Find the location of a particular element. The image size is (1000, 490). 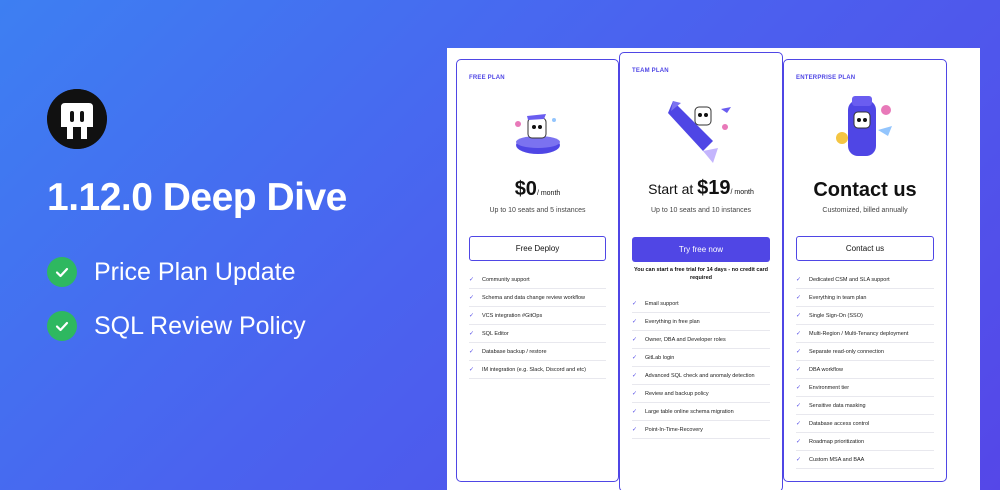

plan-label: TEAM PLAN is located at coordinates (650, 71).